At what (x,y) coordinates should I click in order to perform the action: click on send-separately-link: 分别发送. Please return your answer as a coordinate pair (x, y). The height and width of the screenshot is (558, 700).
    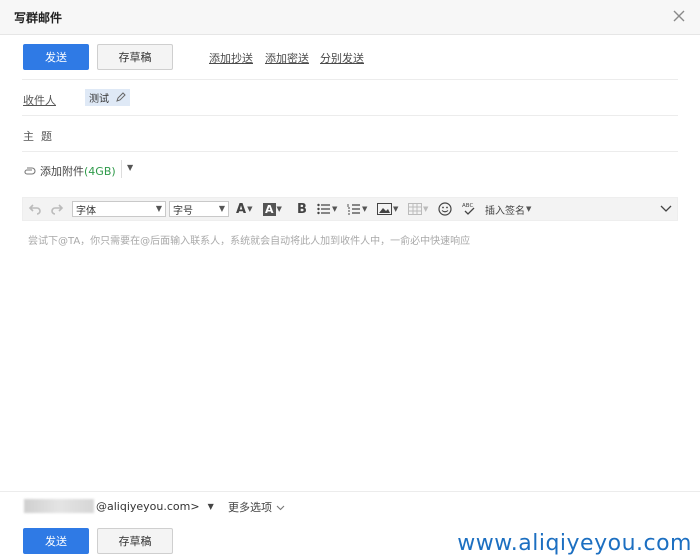
    Looking at the image, I should click on (342, 58).